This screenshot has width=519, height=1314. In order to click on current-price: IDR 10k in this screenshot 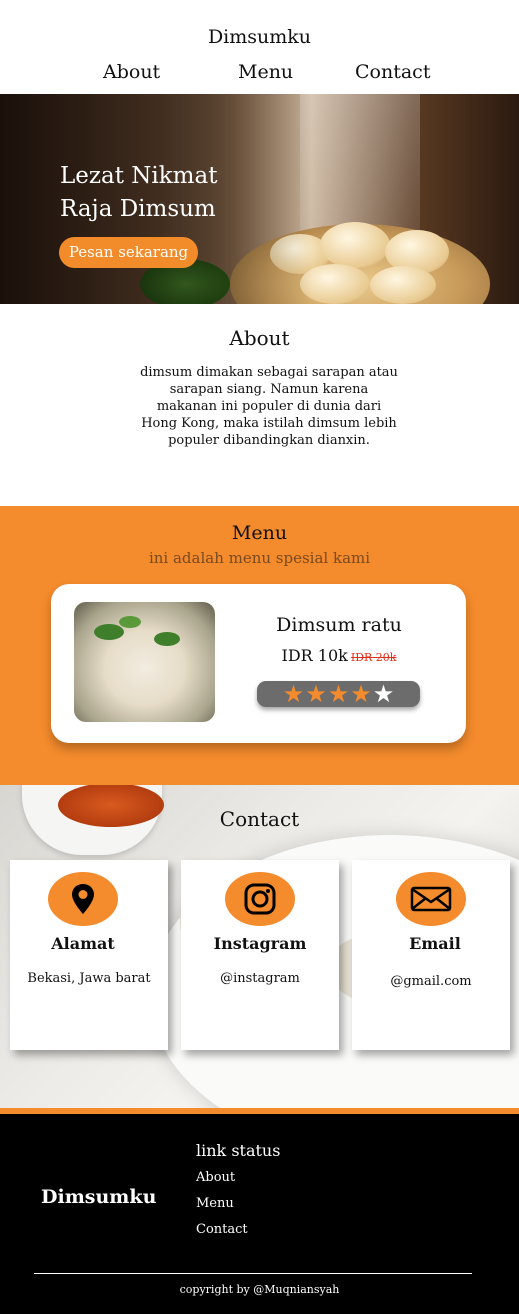, I will do `click(314, 655)`.